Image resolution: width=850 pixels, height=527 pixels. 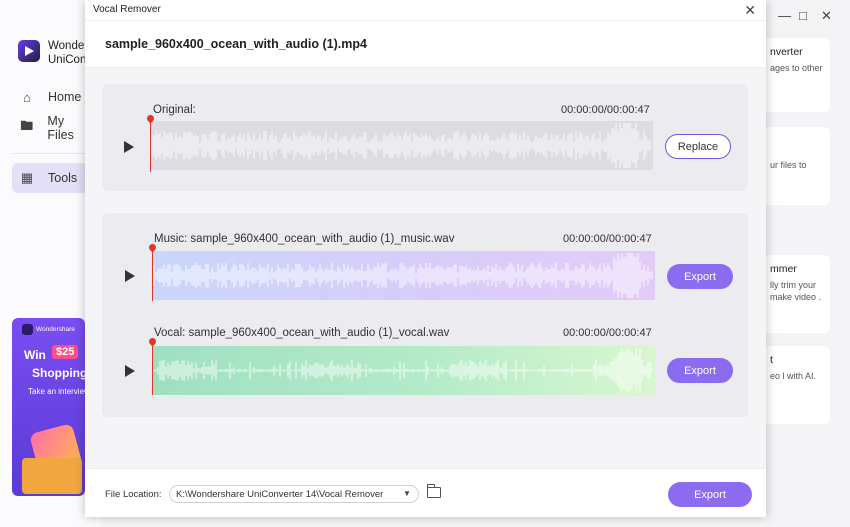 I want to click on tool-card-converter: nverter ages to other, so click(x=794, y=75).